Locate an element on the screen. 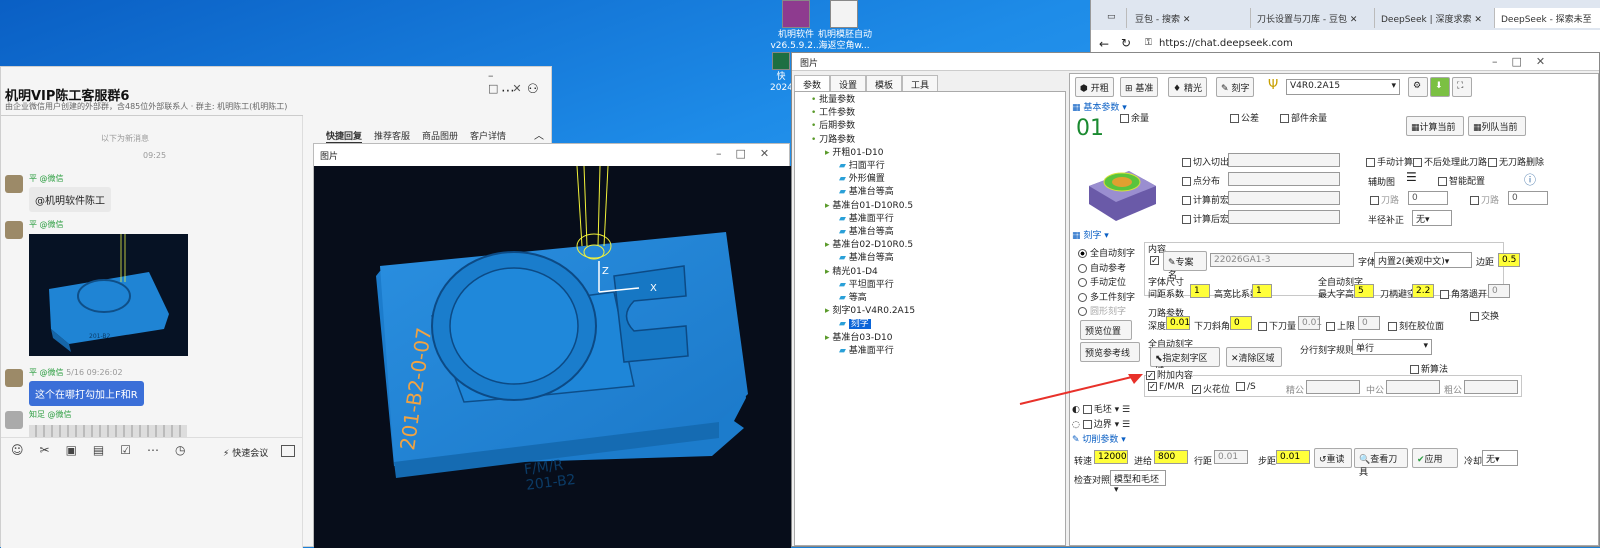 The height and width of the screenshot is (548, 1600). mode-full-auto: 全自动刻字 is located at coordinates (1106, 254).